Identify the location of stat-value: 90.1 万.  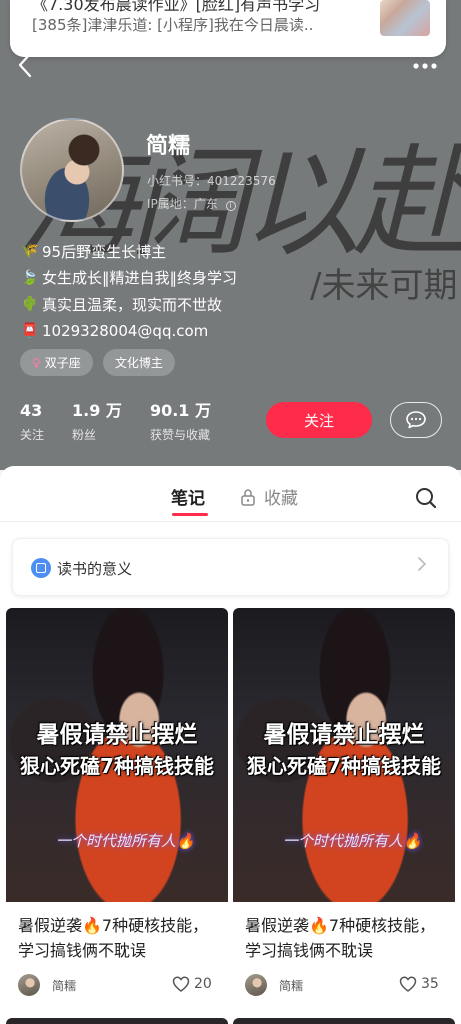
(180, 410).